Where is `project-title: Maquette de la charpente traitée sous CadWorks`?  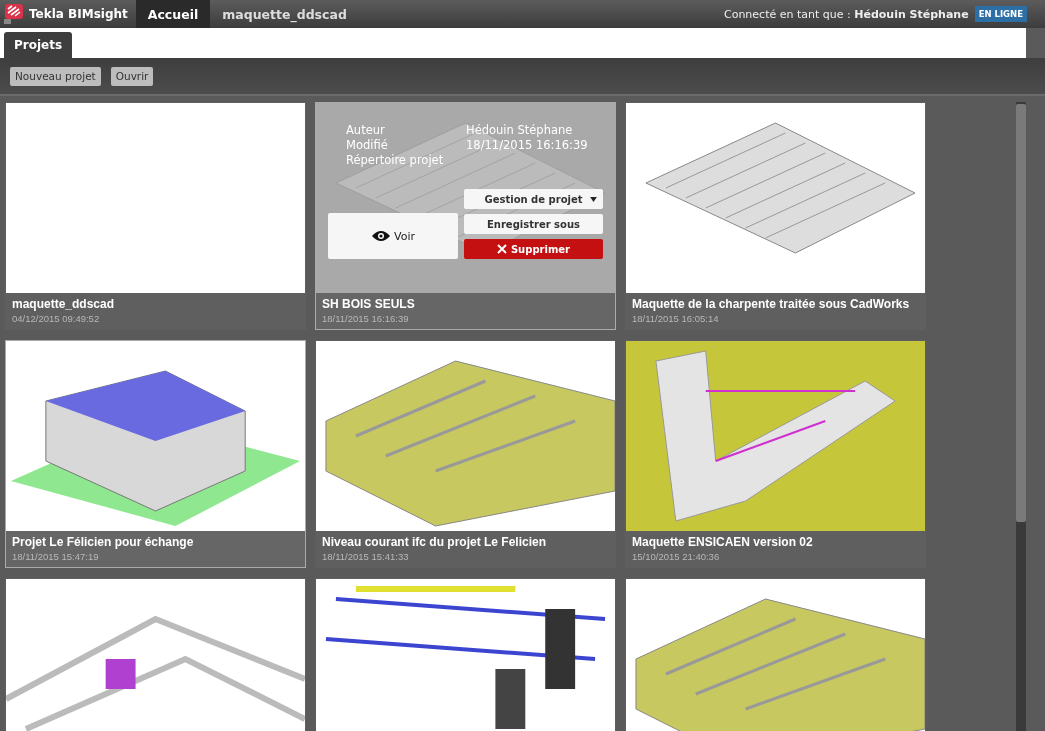 project-title: Maquette de la charpente traitée sous CadWorks is located at coordinates (771, 304).